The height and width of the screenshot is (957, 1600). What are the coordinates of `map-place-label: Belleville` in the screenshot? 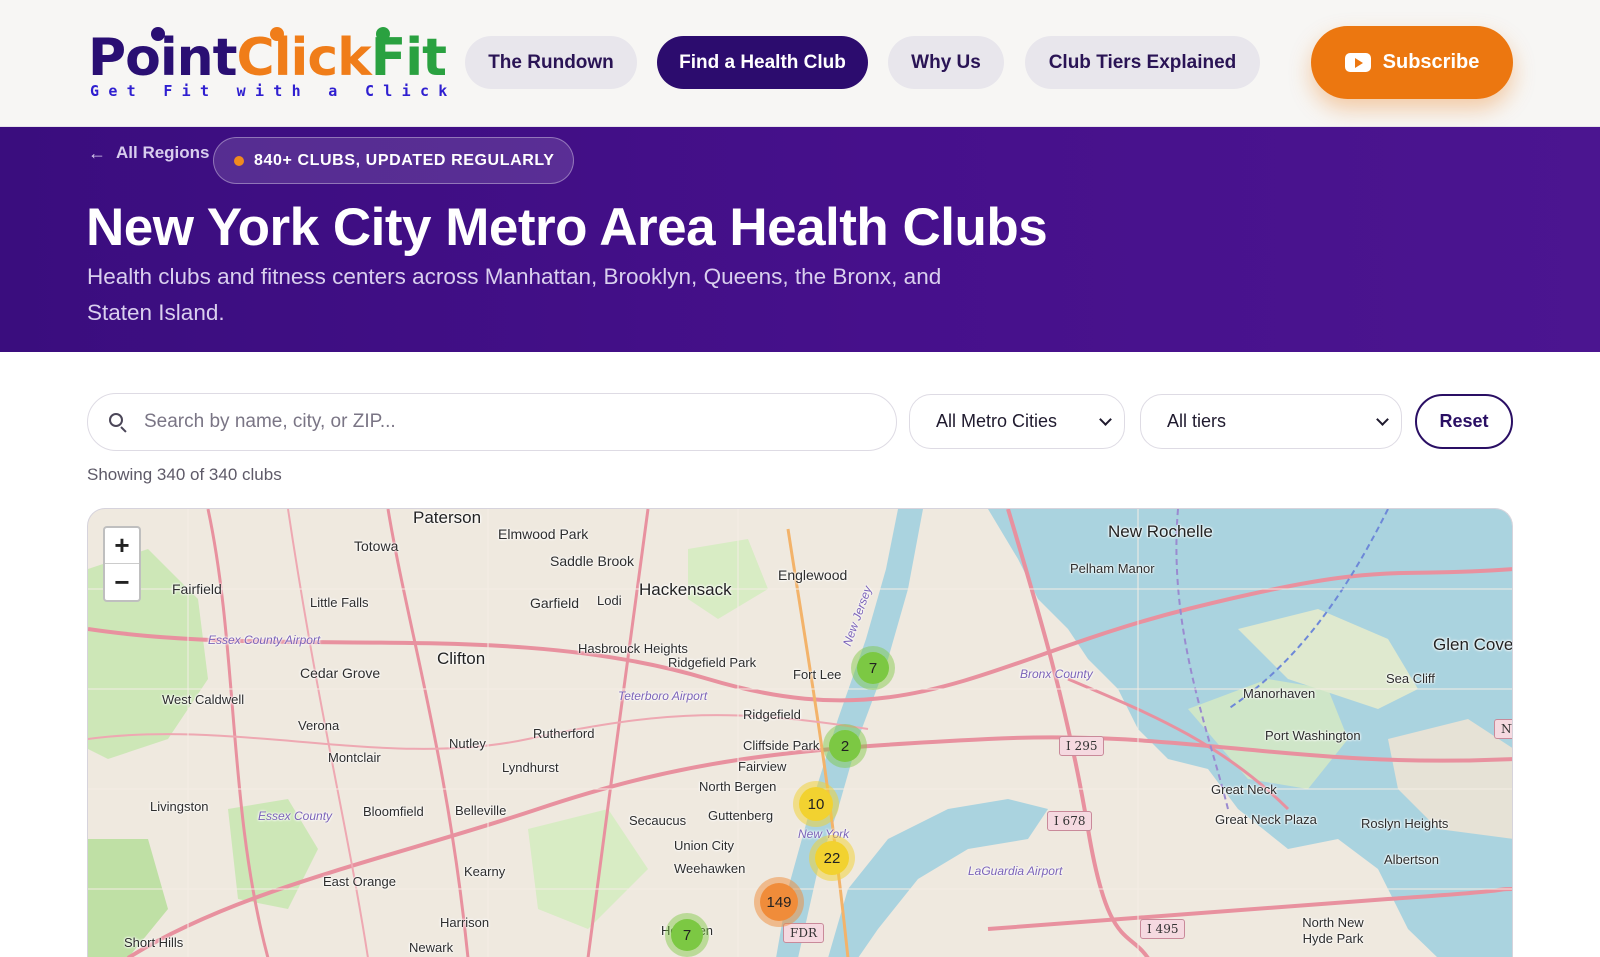 It's located at (481, 810).